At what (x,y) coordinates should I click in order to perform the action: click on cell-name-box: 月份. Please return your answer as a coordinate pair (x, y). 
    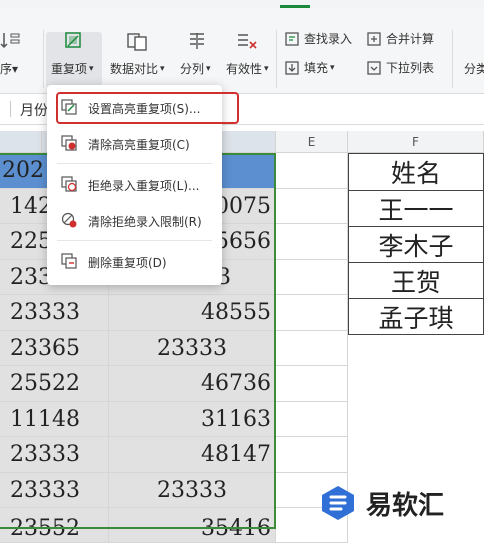
    Looking at the image, I should click on (34, 110).